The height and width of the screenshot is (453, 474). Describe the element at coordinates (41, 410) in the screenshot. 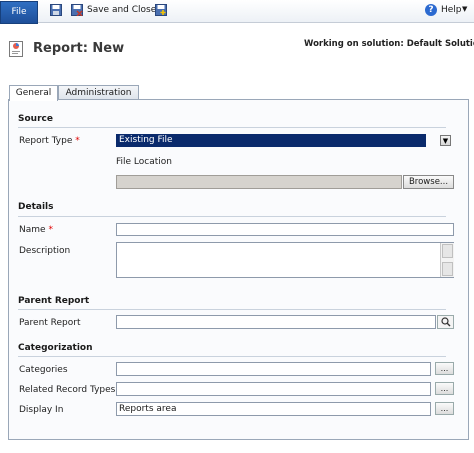

I see `display-in-label: Display In` at that location.